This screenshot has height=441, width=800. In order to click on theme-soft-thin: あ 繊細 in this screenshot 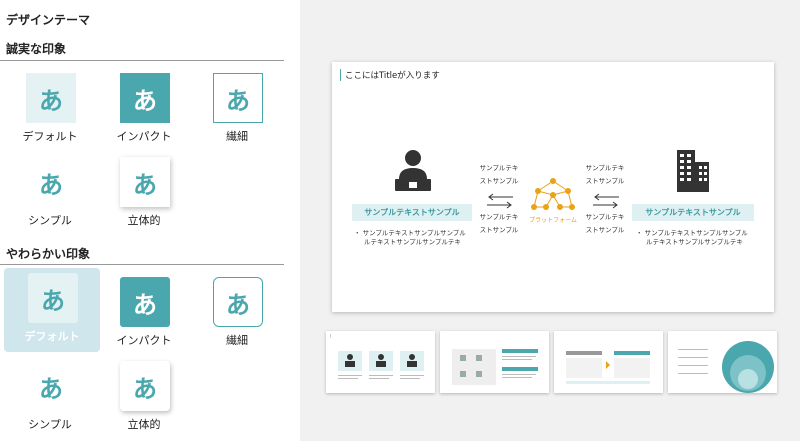, I will do `click(237, 314)`.